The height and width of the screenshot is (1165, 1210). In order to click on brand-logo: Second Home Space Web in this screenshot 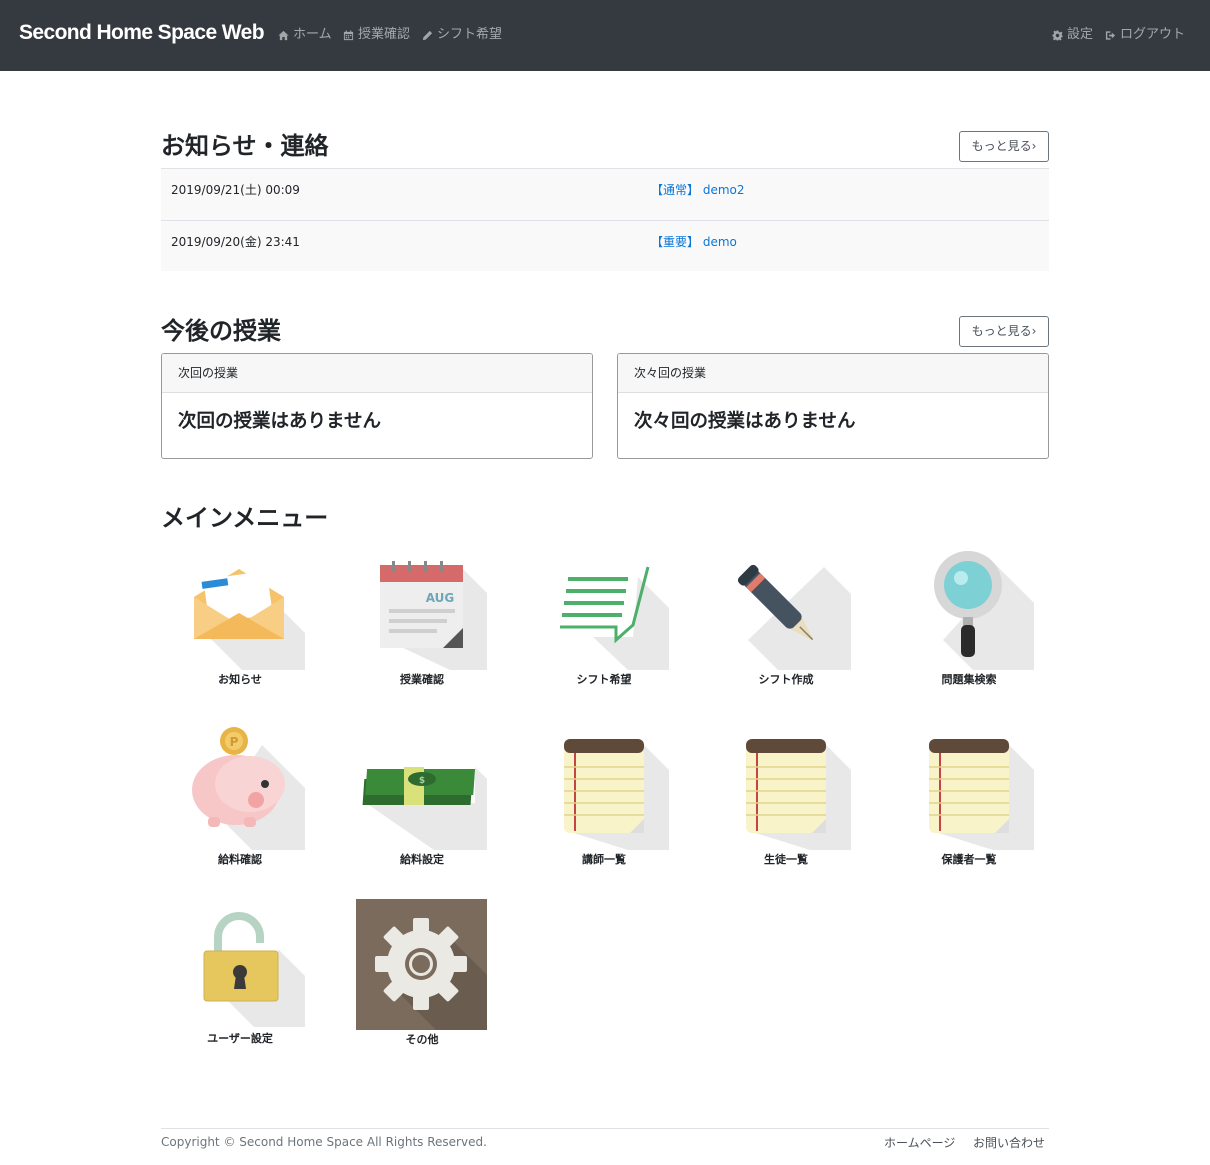, I will do `click(142, 33)`.